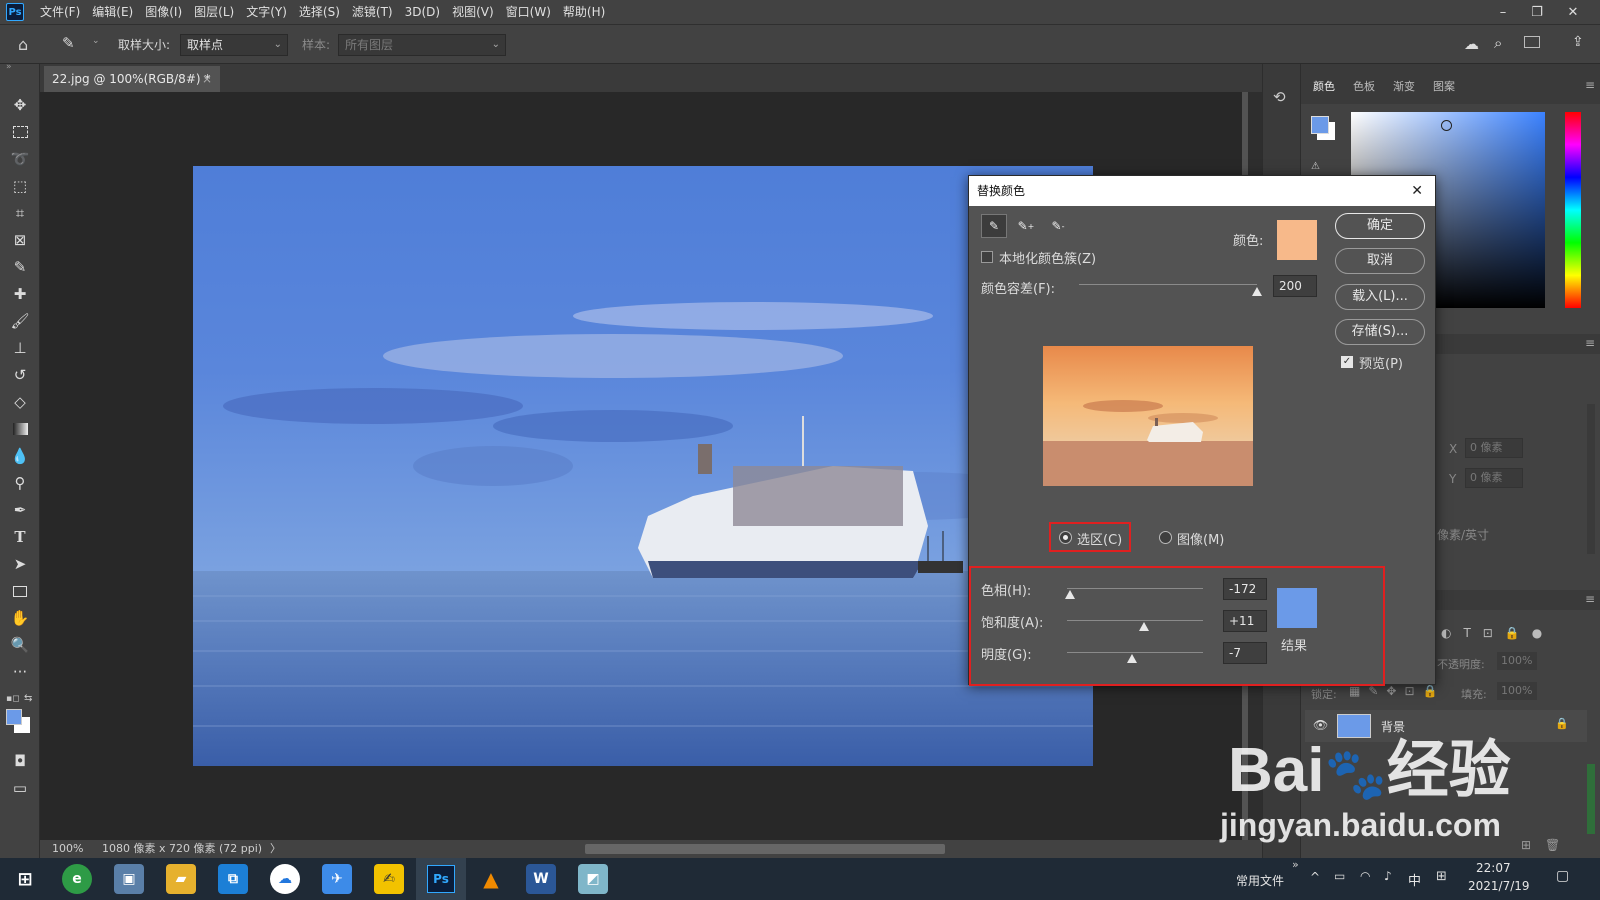 Image resolution: width=1600 pixels, height=900 pixels. Describe the element at coordinates (20, 645) in the screenshot. I see `zoom-tool-icon: 🔍` at that location.